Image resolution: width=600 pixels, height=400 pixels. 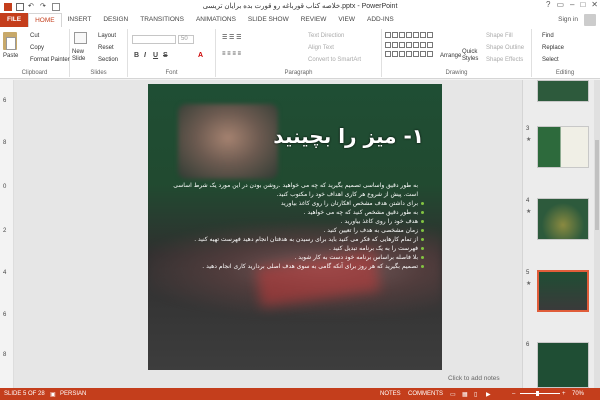 What do you see at coordinates (5, 273) in the screenshot?
I see `ruler-number: 4` at bounding box center [5, 273].